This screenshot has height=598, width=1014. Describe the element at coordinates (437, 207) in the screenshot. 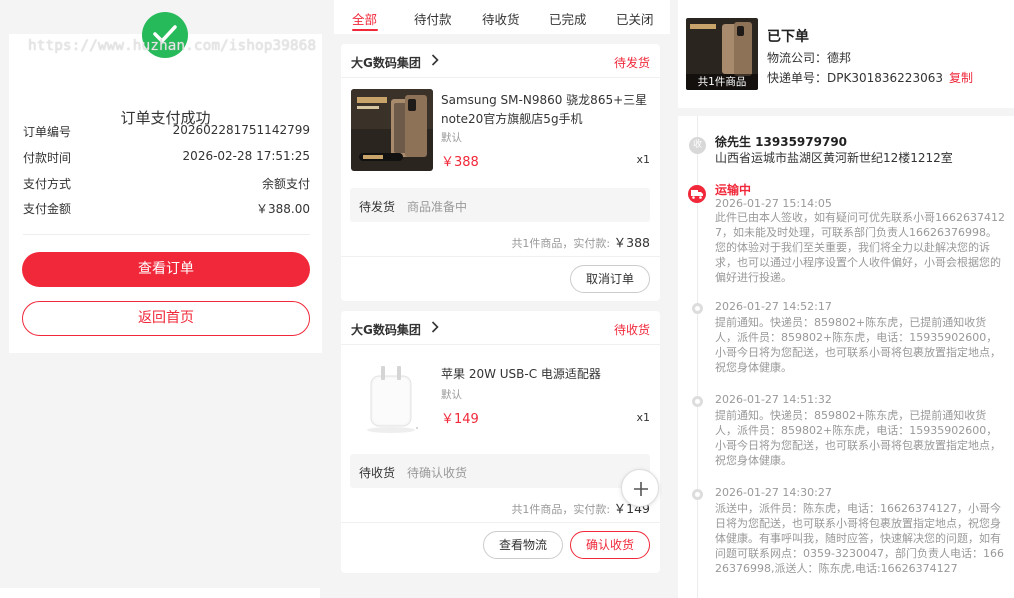

I see `shipping-note: 商品准备中` at that location.